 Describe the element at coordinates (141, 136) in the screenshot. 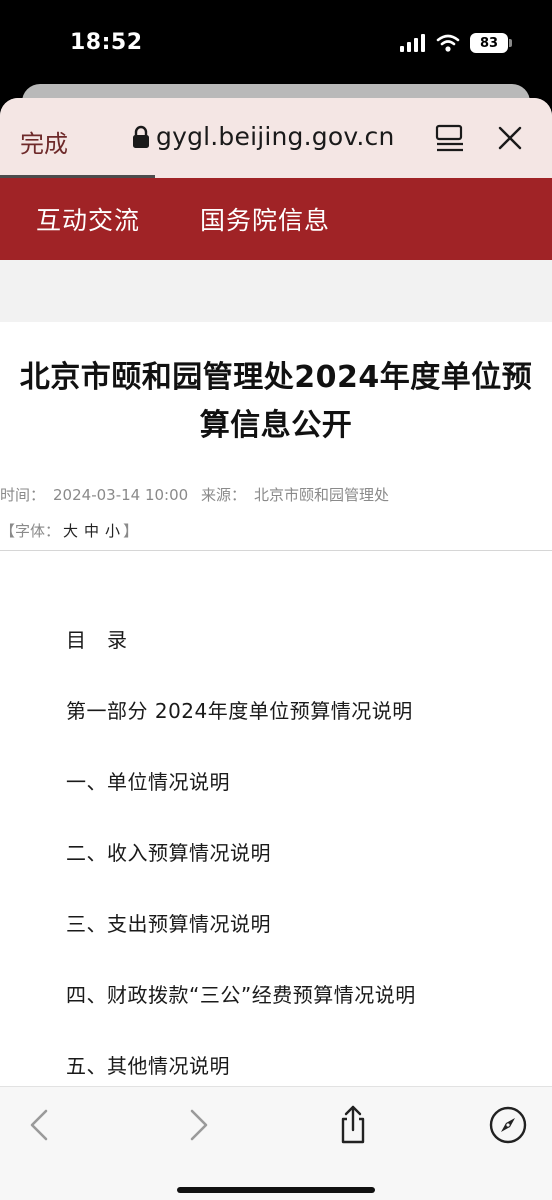

I see `lock-icon` at that location.